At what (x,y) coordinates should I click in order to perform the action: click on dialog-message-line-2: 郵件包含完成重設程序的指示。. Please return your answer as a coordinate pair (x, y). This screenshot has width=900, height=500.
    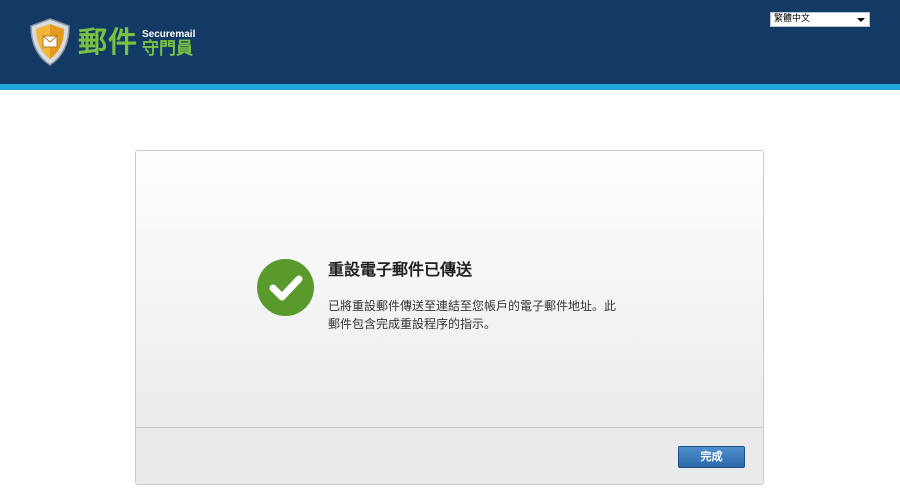
    Looking at the image, I should click on (412, 324).